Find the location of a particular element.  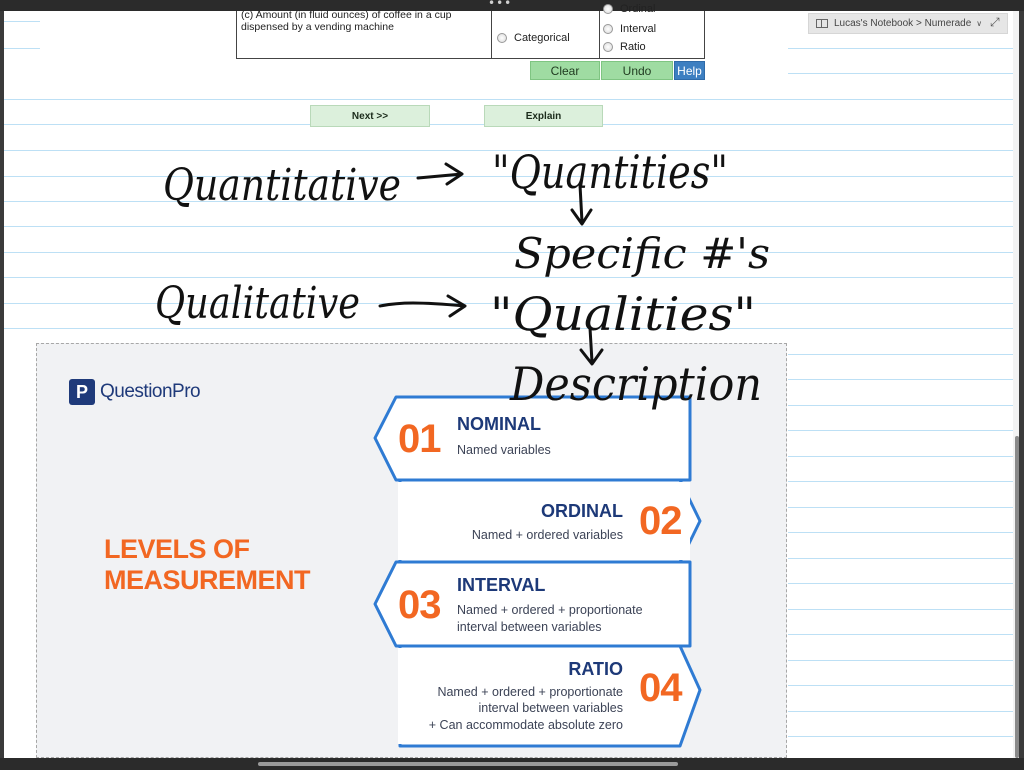

ordinal-option: Ordinal is located at coordinates (629, 9).